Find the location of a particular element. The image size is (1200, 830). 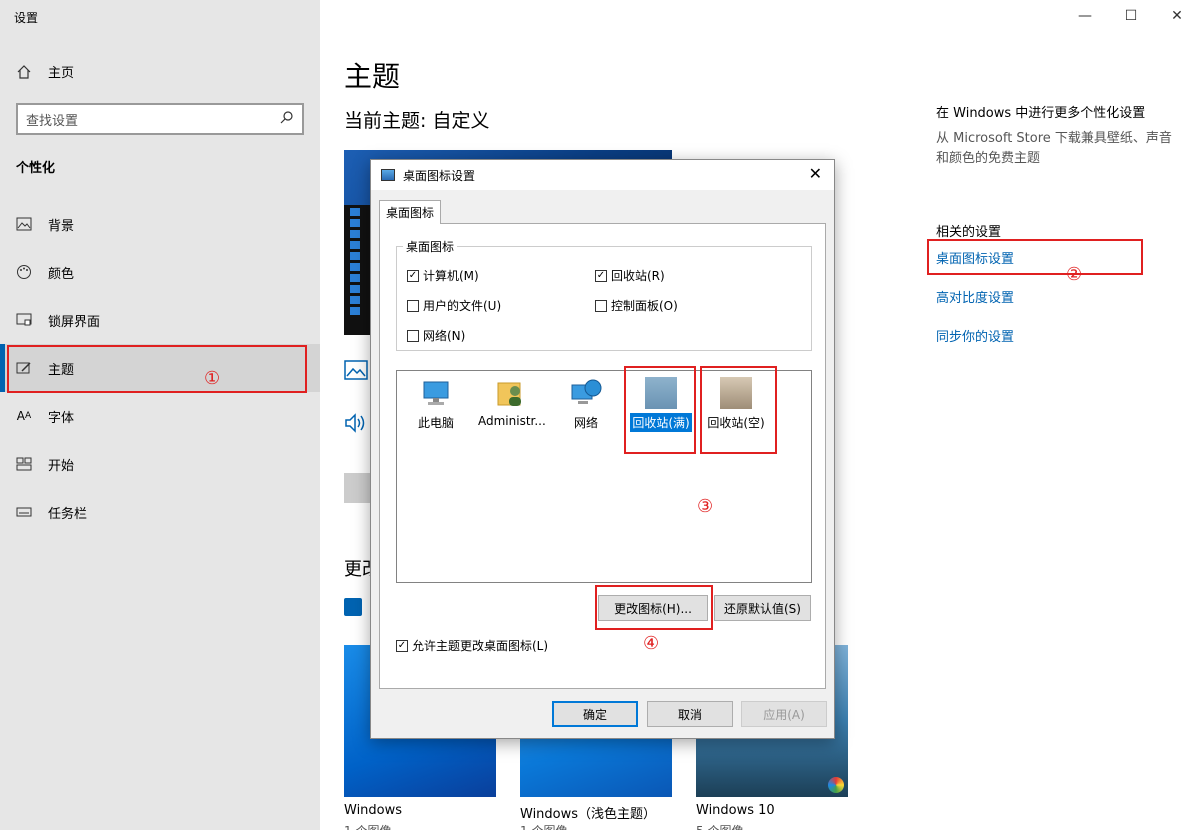

page-title: 主题 is located at coordinates (372, 76).